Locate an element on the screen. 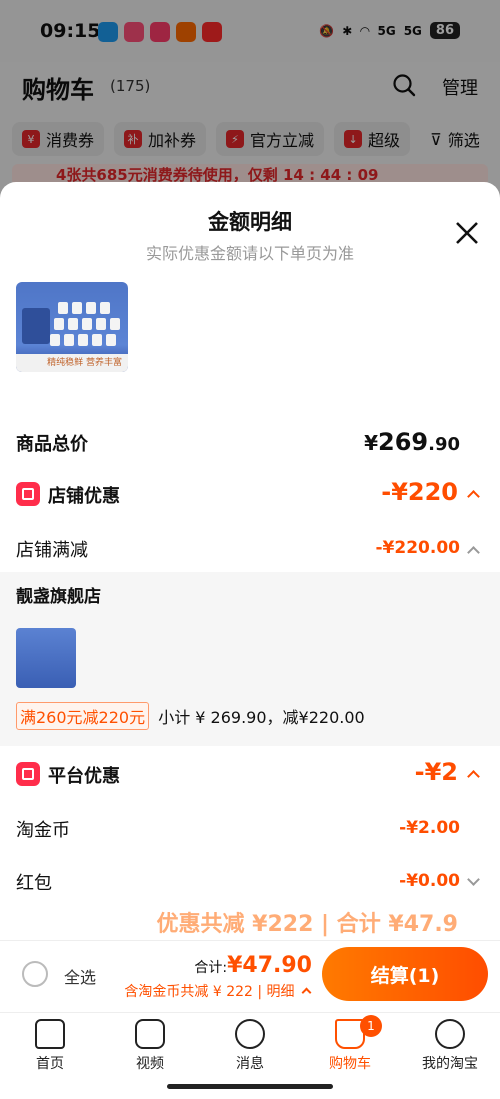  product-image: 精纯稳鲜 营养丰富 is located at coordinates (72, 327).